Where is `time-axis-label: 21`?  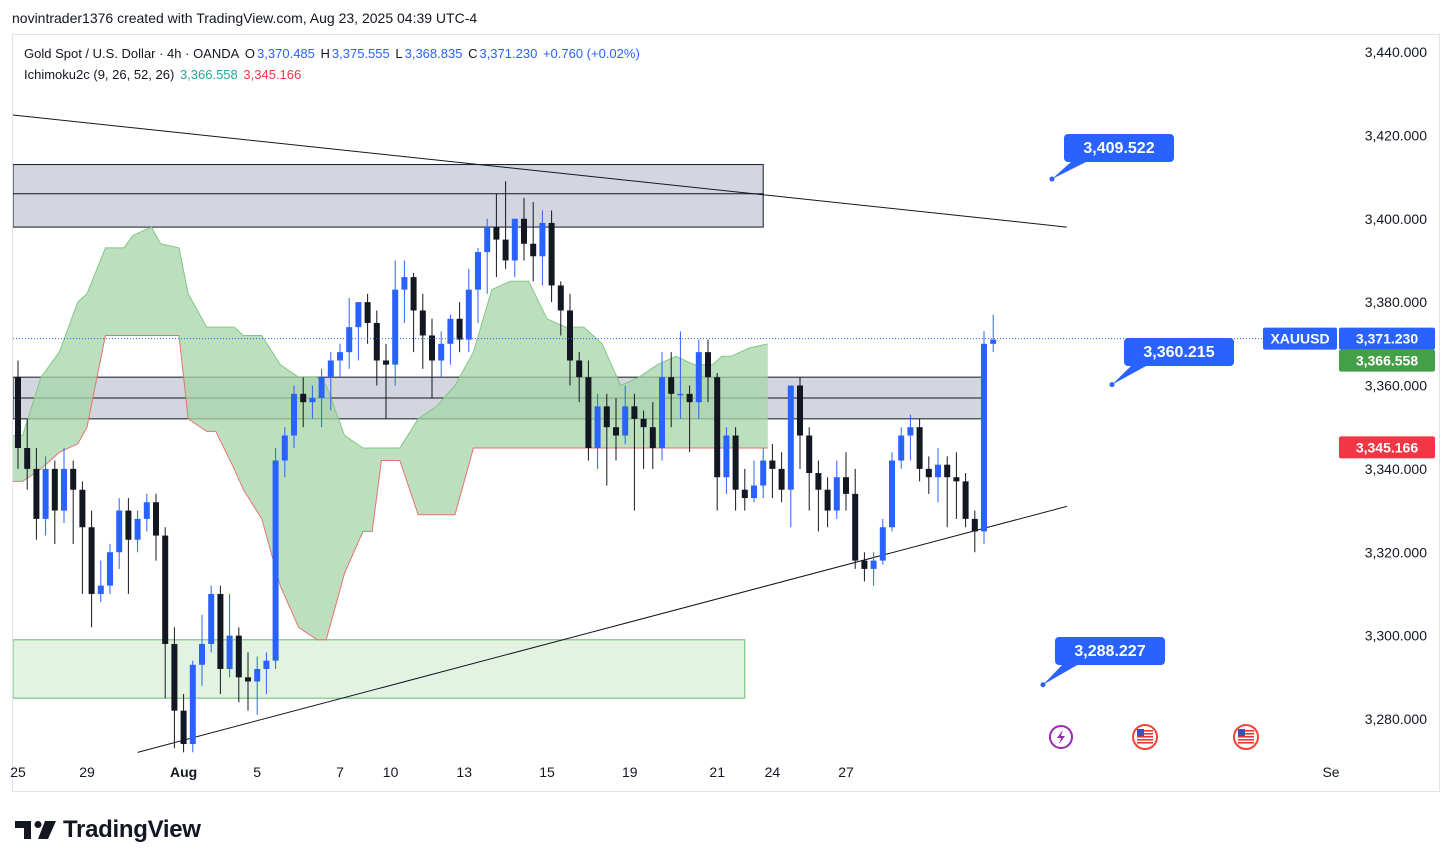
time-axis-label: 21 is located at coordinates (717, 772).